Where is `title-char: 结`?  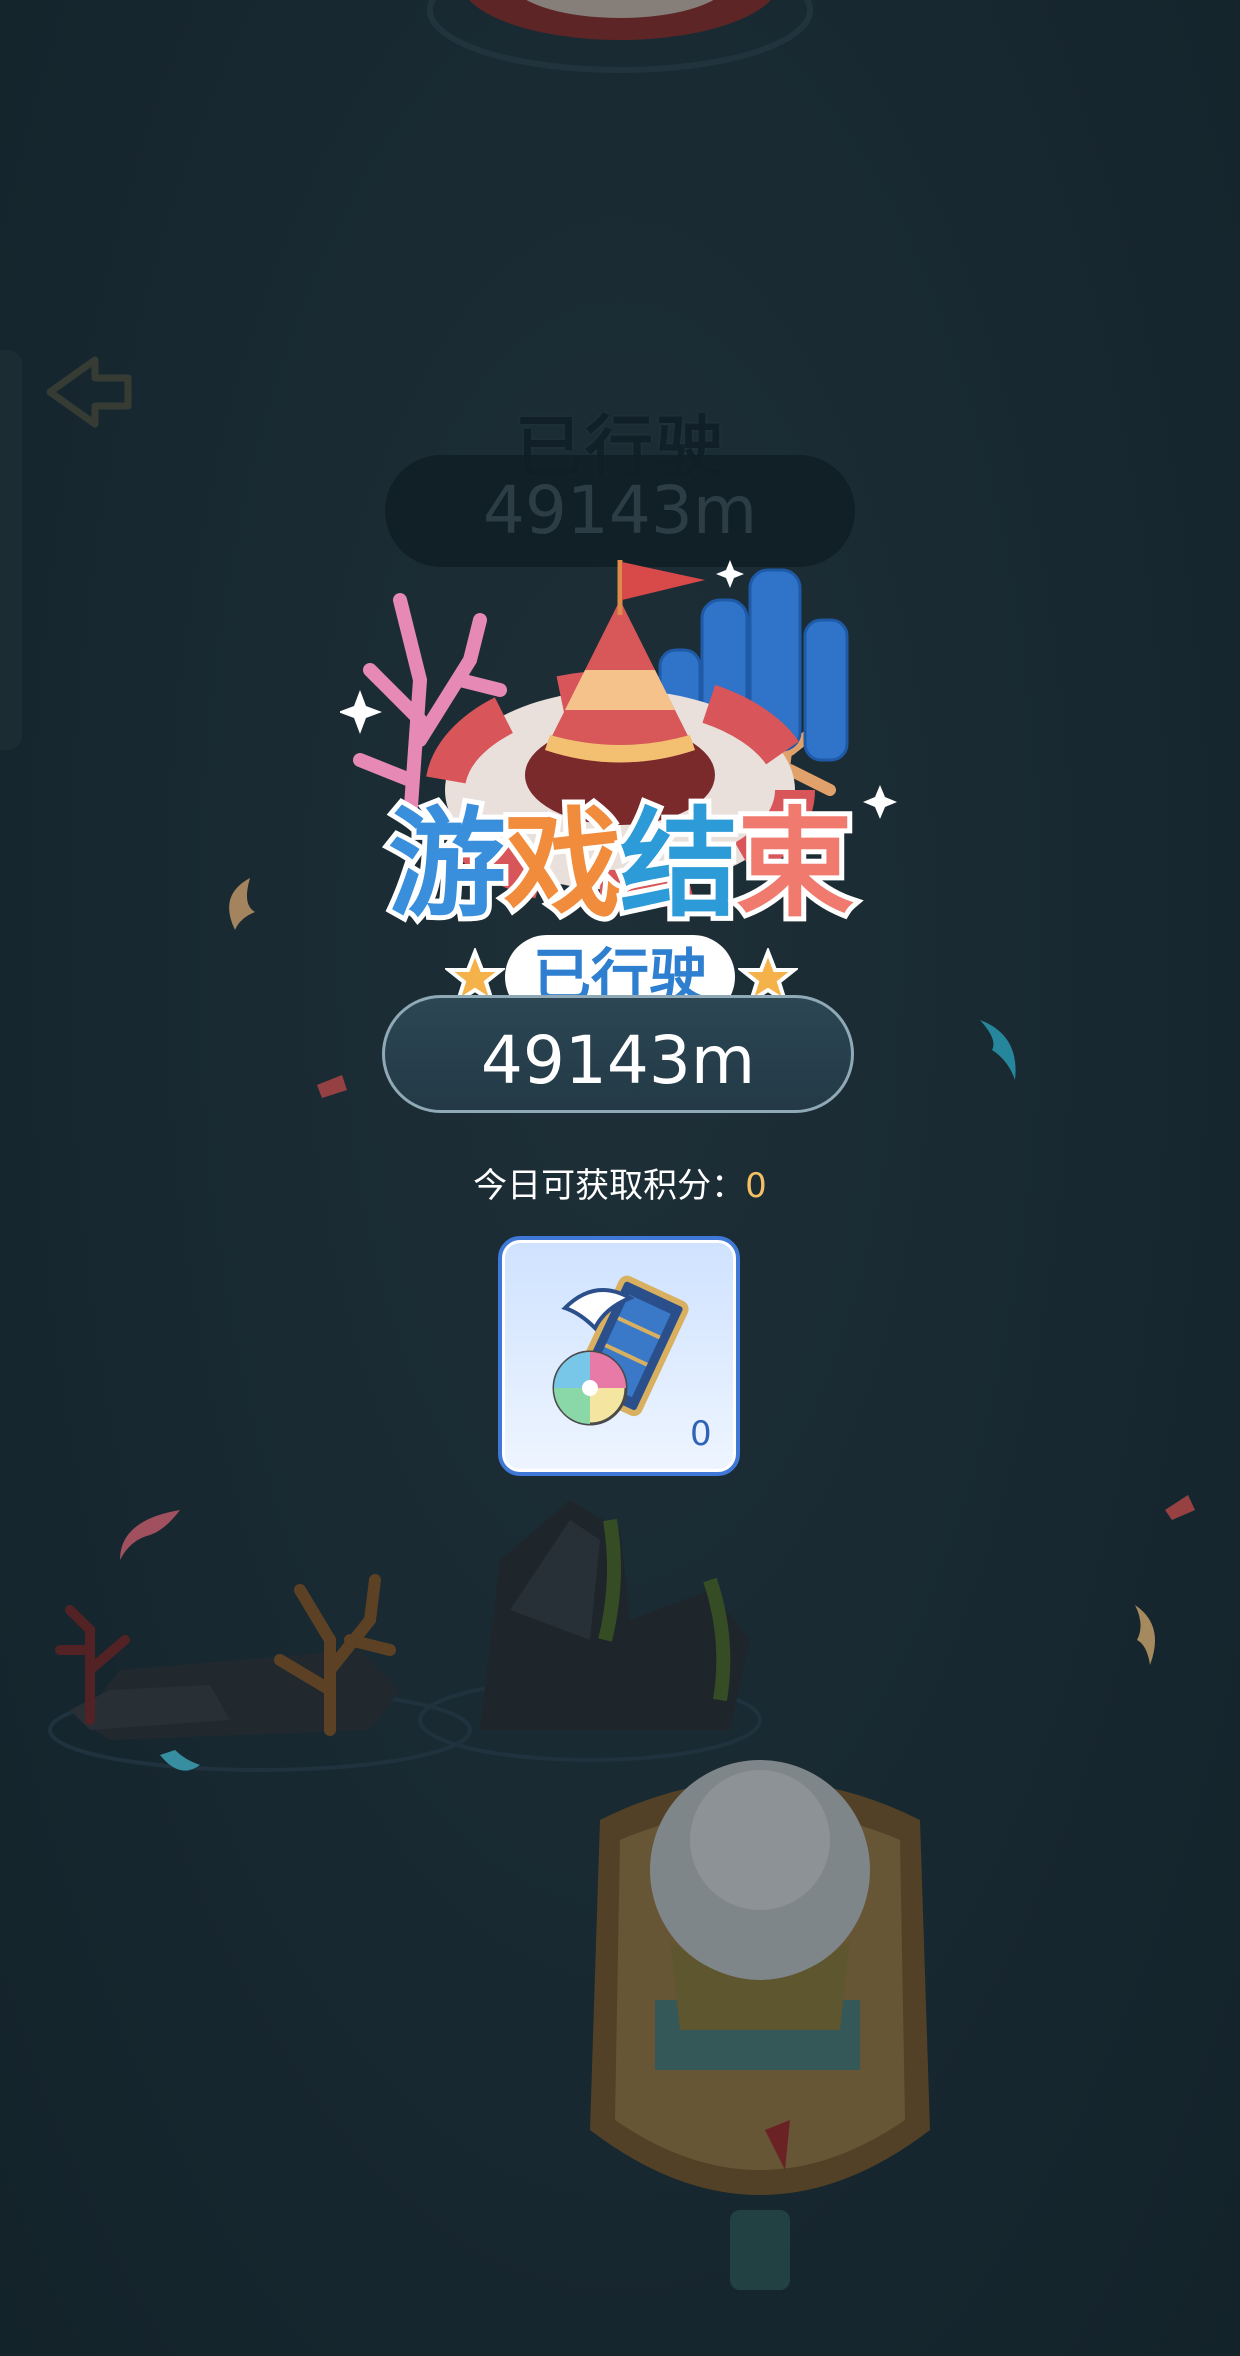
title-char: 结 is located at coordinates (679, 864).